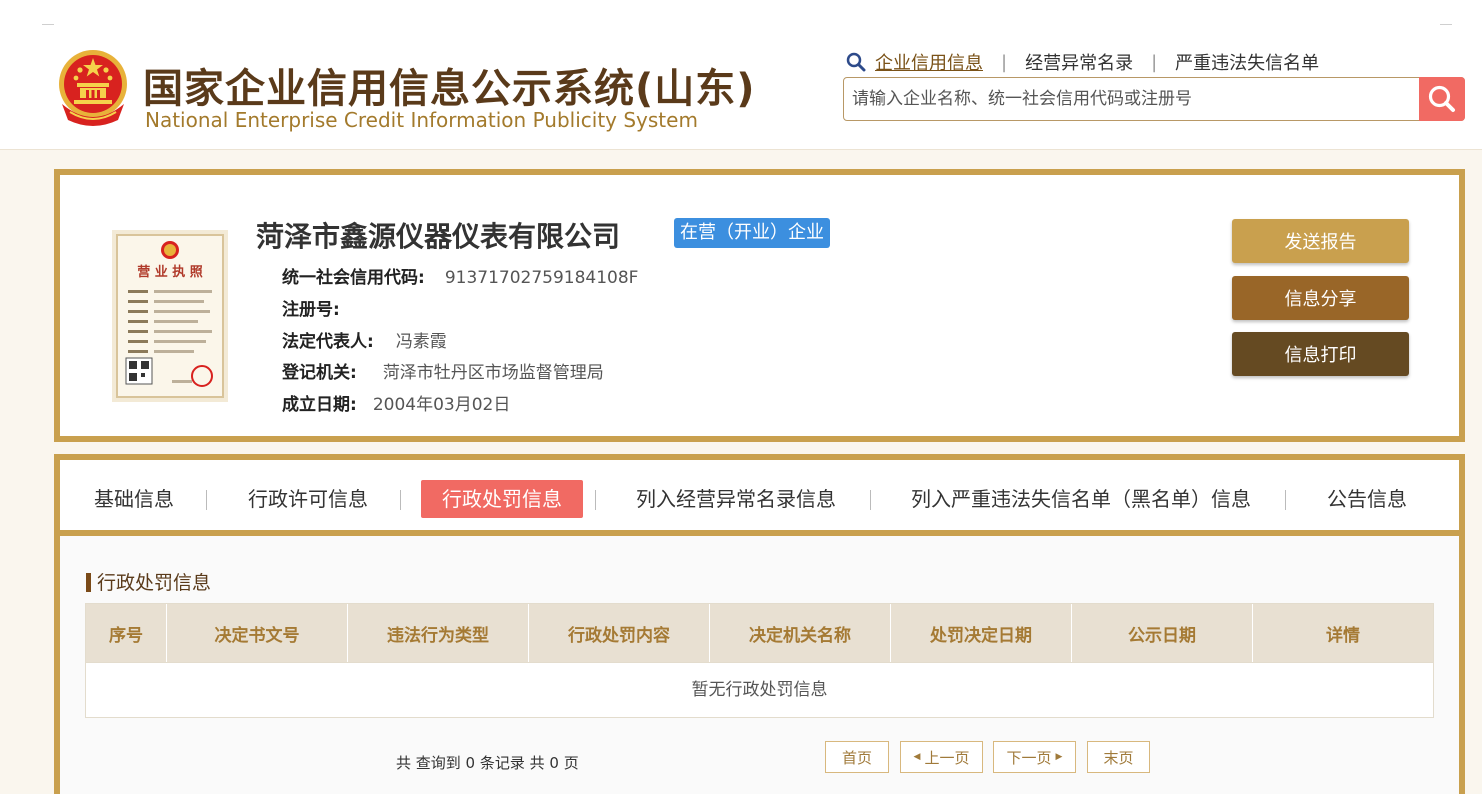 This screenshot has height=794, width=1482. What do you see at coordinates (1059, 757) in the screenshot?
I see `caret-right-icon: ▶` at bounding box center [1059, 757].